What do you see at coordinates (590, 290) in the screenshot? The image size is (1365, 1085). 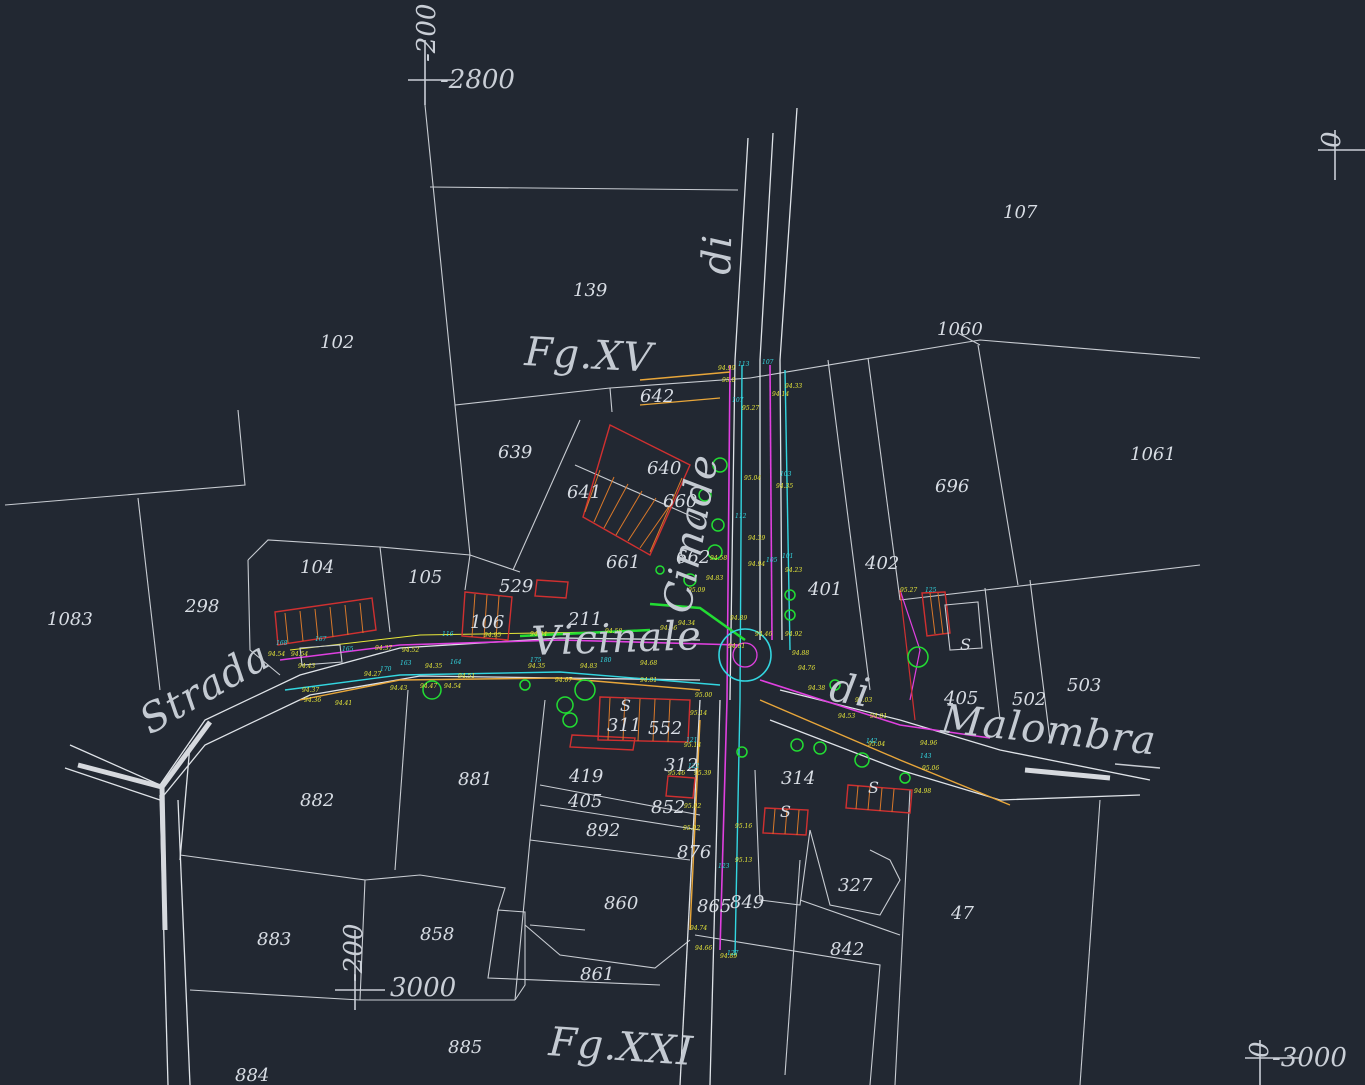 I see `parcel-label: 139` at bounding box center [590, 290].